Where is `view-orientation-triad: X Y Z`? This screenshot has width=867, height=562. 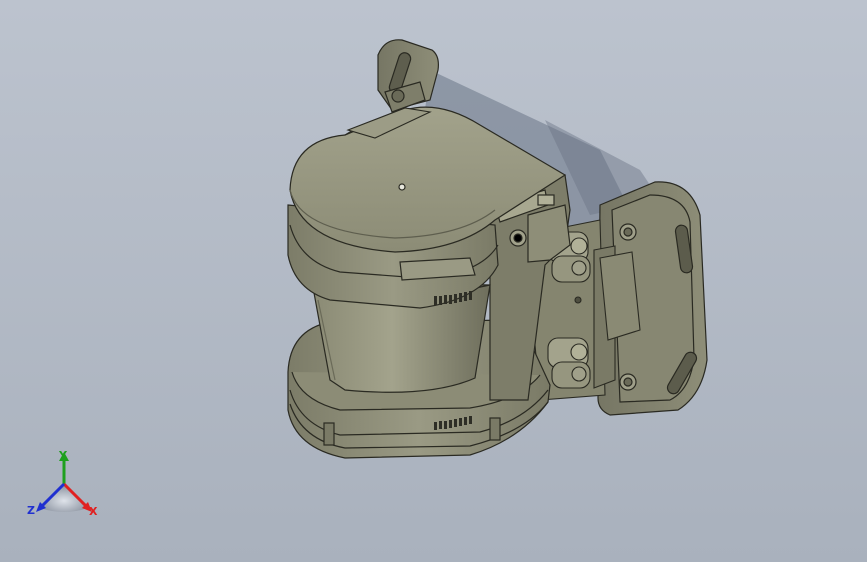 view-orientation-triad: X Y Z is located at coordinates (64, 485).